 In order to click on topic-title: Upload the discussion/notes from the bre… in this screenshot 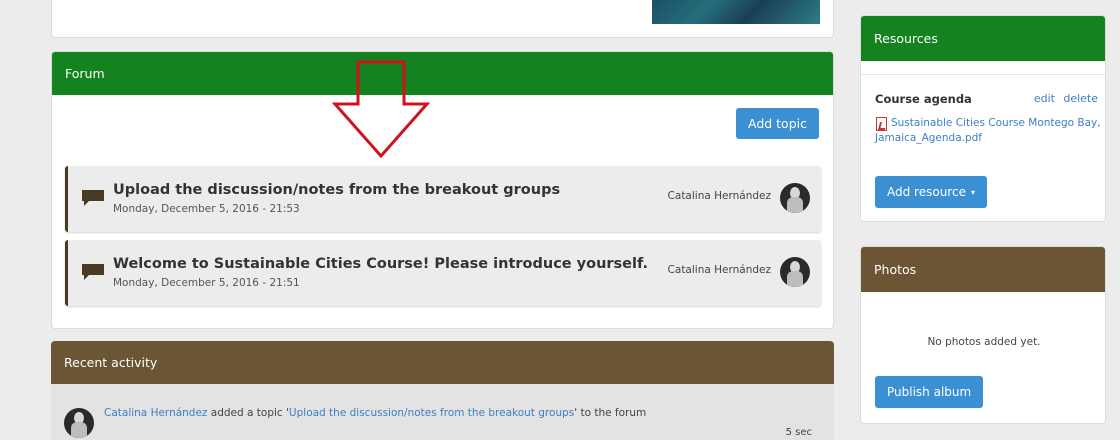, I will do `click(336, 190)`.